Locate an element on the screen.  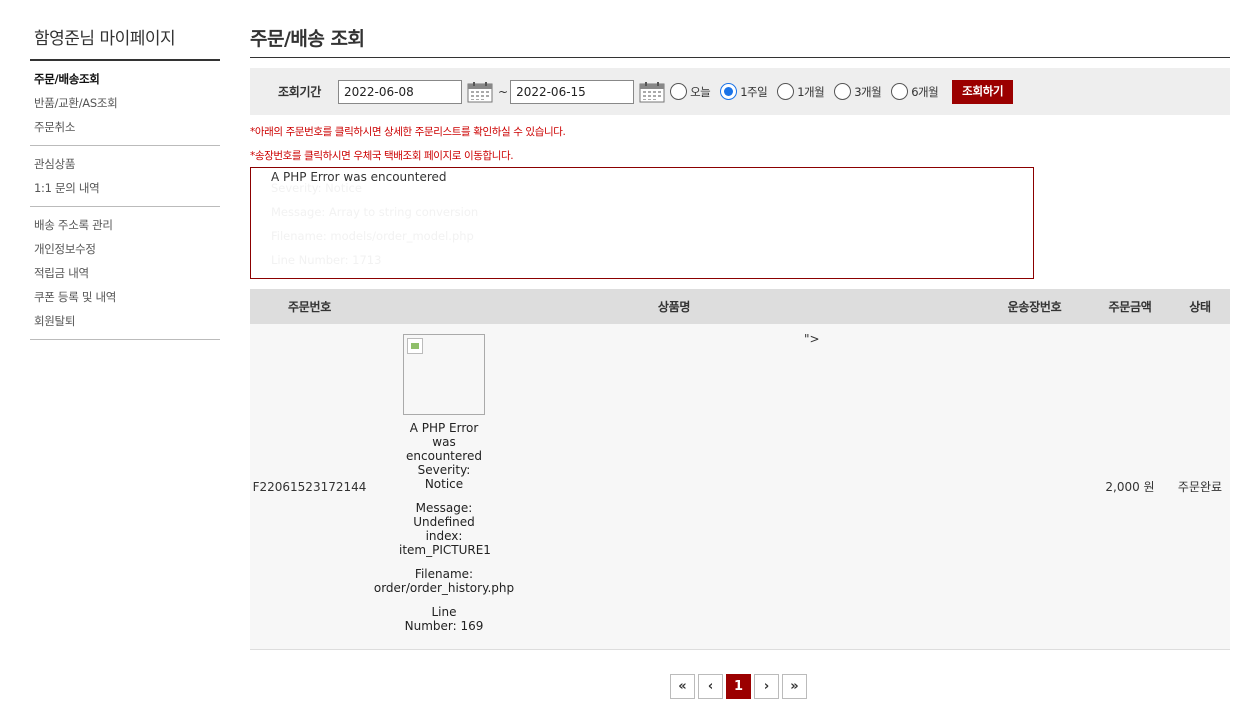
order-number-link: F22061523172144 is located at coordinates (309, 487).